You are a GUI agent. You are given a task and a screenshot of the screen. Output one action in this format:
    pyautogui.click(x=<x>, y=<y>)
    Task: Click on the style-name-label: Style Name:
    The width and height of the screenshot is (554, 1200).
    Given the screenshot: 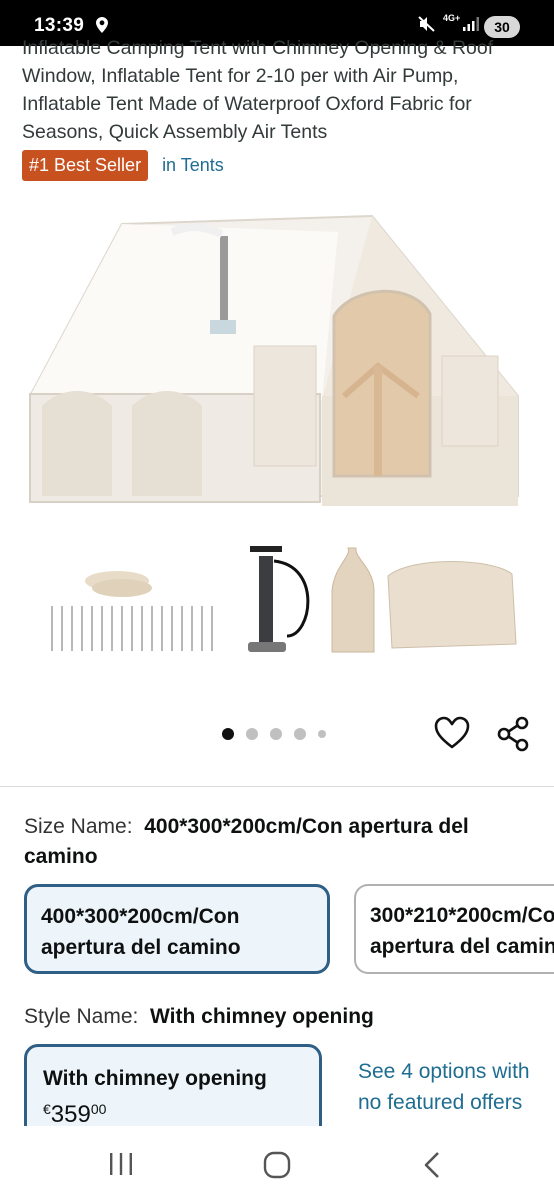 What is the action you would take?
    pyautogui.click(x=81, y=1016)
    